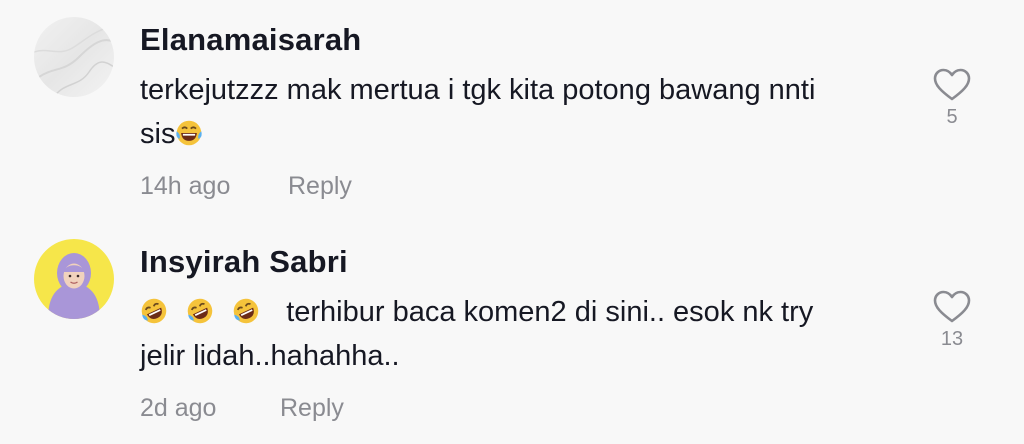 This screenshot has width=1024, height=444. Describe the element at coordinates (250, 40) in the screenshot. I see `comment-author: Elanamaisarah` at that location.